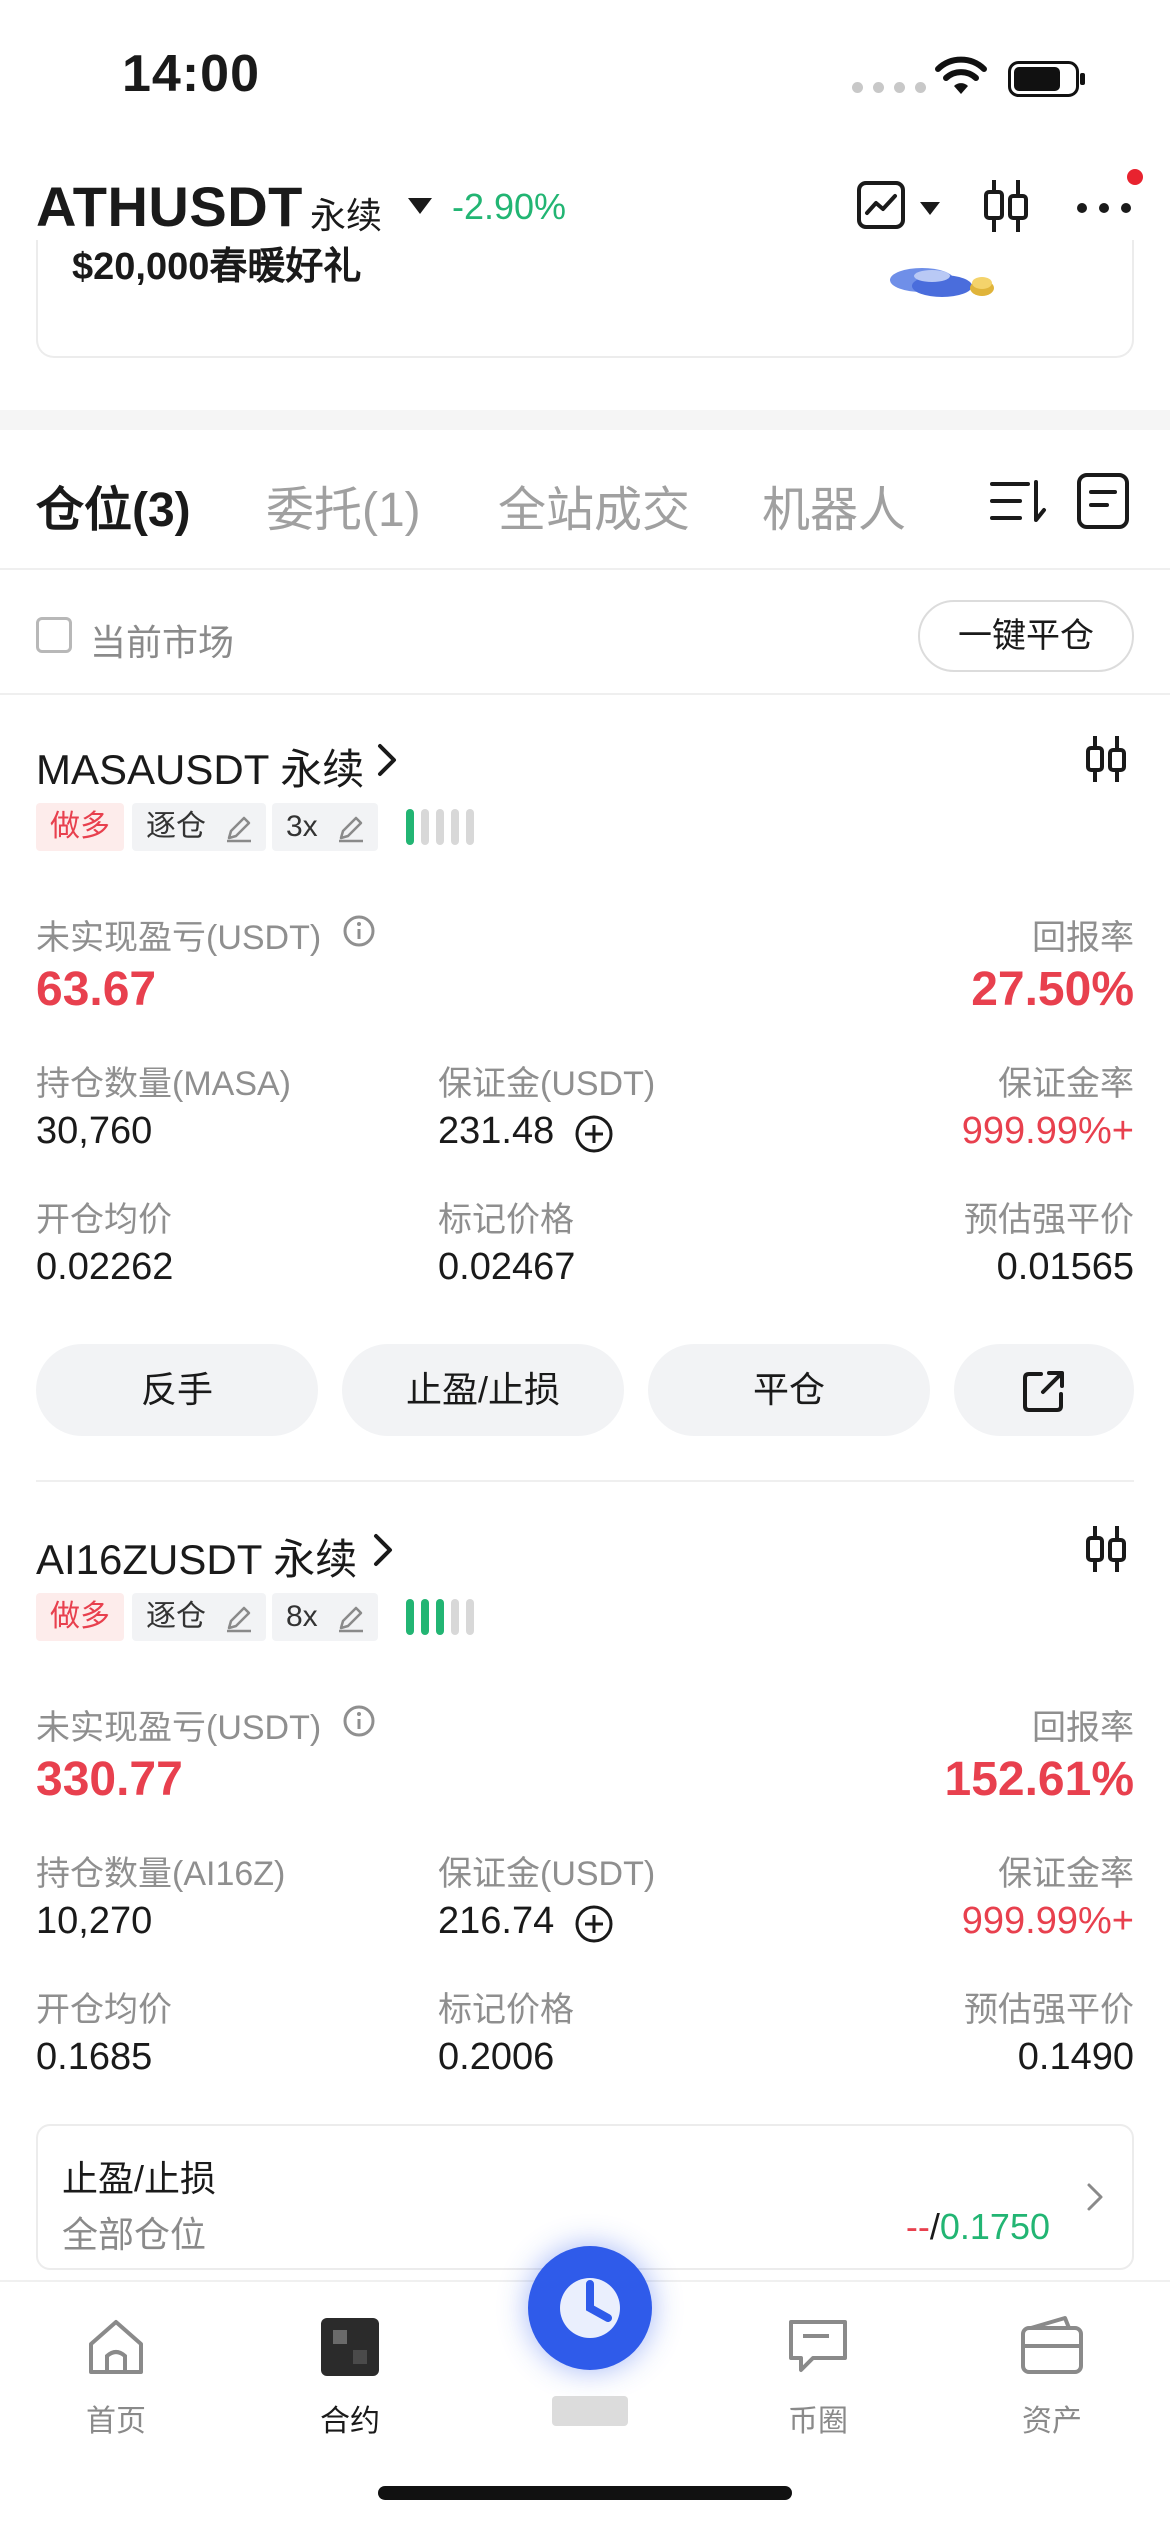 This screenshot has height=2532, width=1170. I want to click on mark-price-value: 0.02467, so click(507, 1267).